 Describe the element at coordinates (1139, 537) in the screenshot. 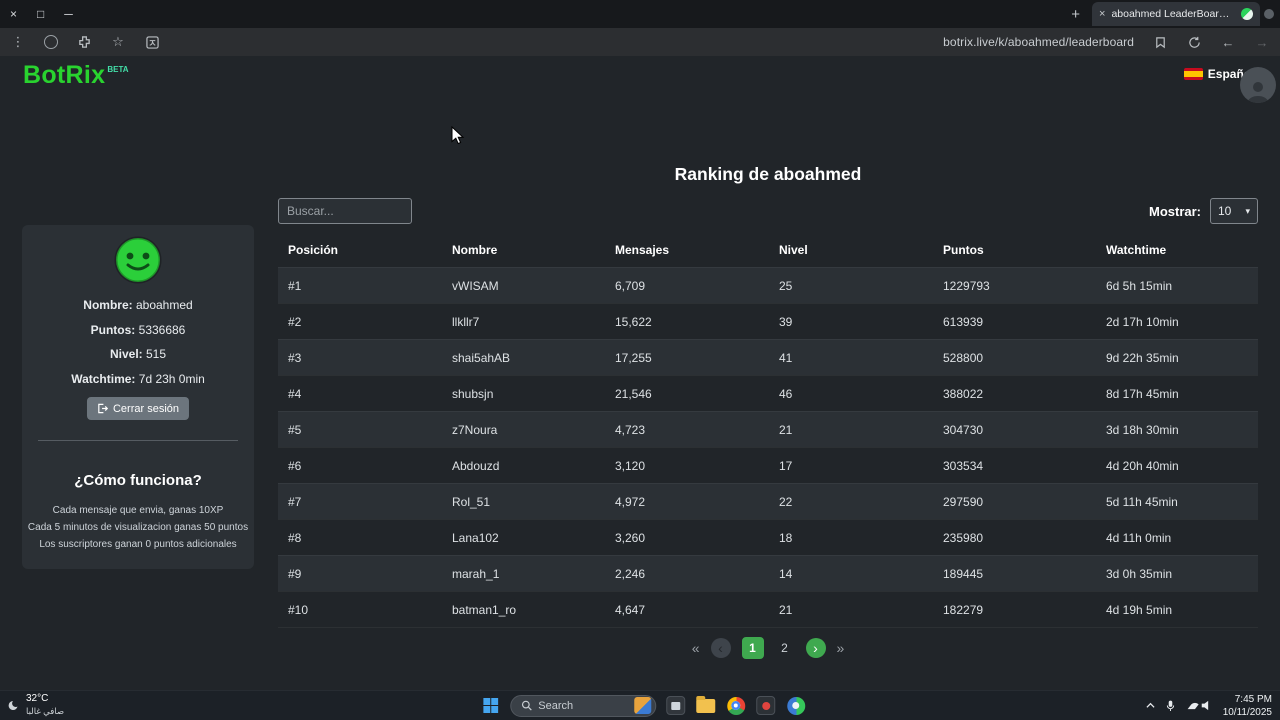

I see `cell-watchtime: 4d 11h 0min` at that location.